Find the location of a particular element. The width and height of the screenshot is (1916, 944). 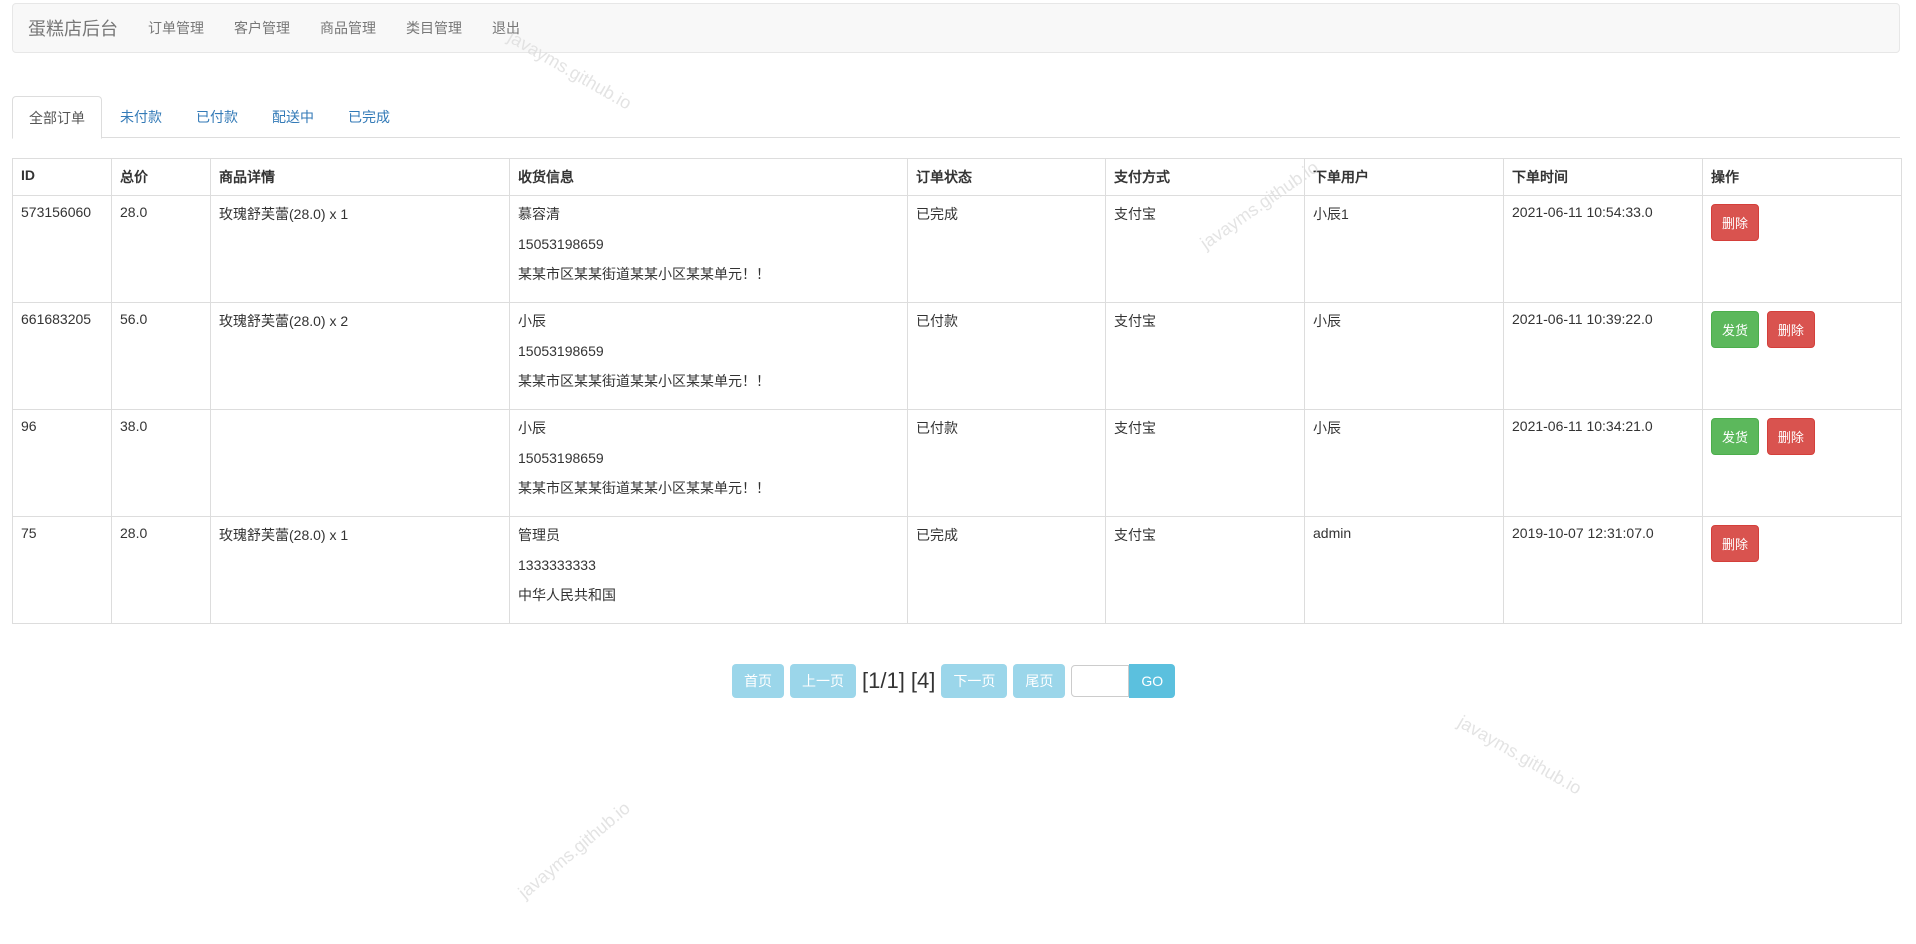

cell-id: 661683205 is located at coordinates (62, 356).